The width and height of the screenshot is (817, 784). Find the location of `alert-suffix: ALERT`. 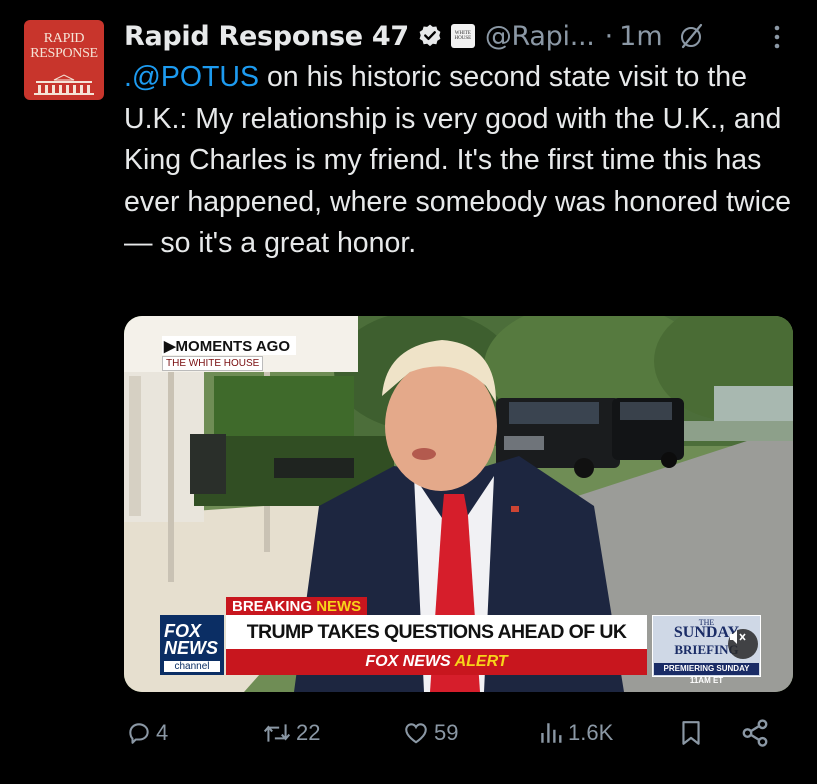

alert-suffix: ALERT is located at coordinates (481, 661).